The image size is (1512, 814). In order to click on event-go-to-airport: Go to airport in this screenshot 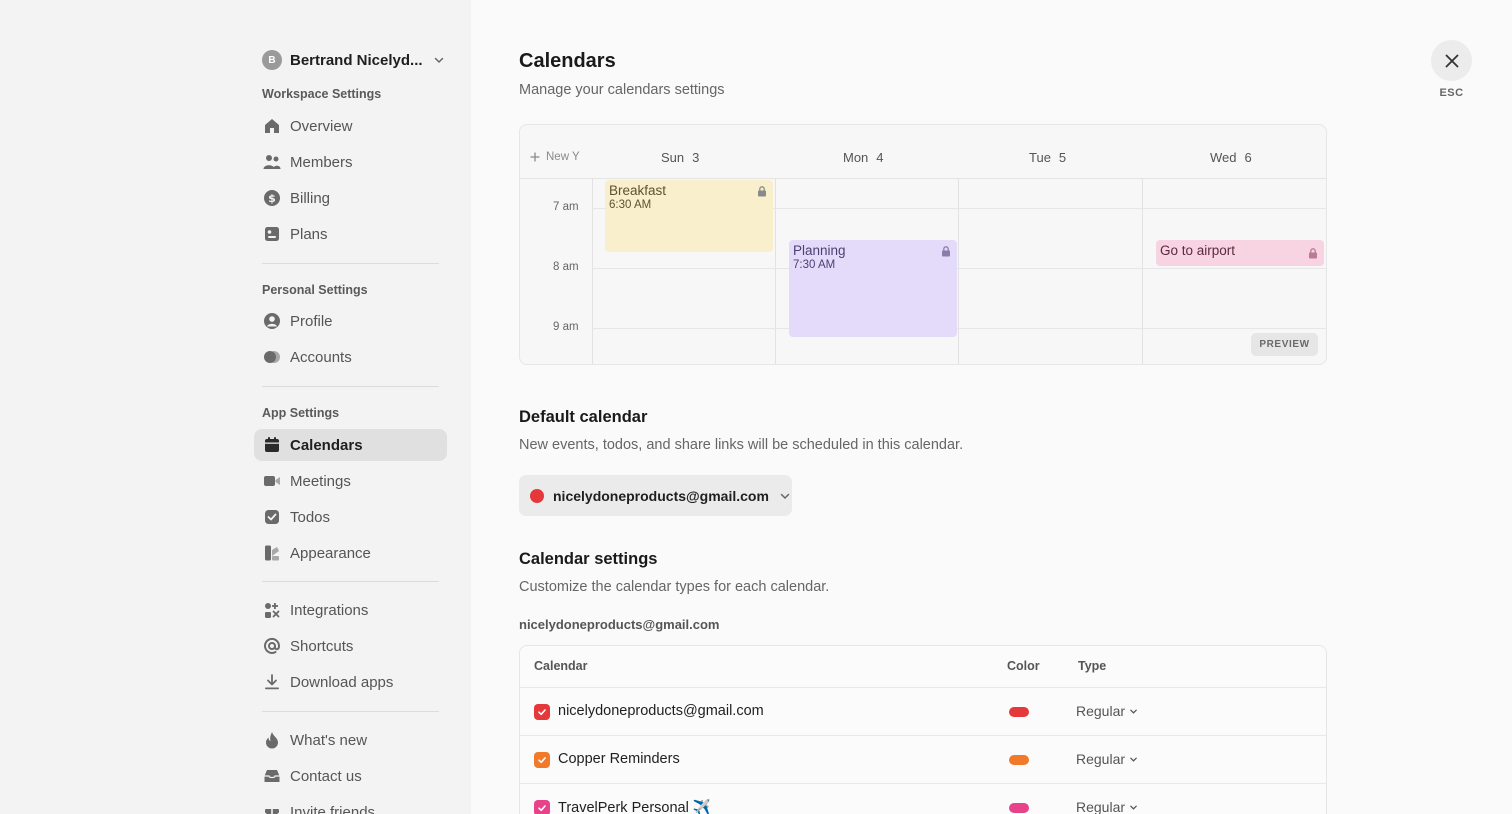, I will do `click(1240, 253)`.